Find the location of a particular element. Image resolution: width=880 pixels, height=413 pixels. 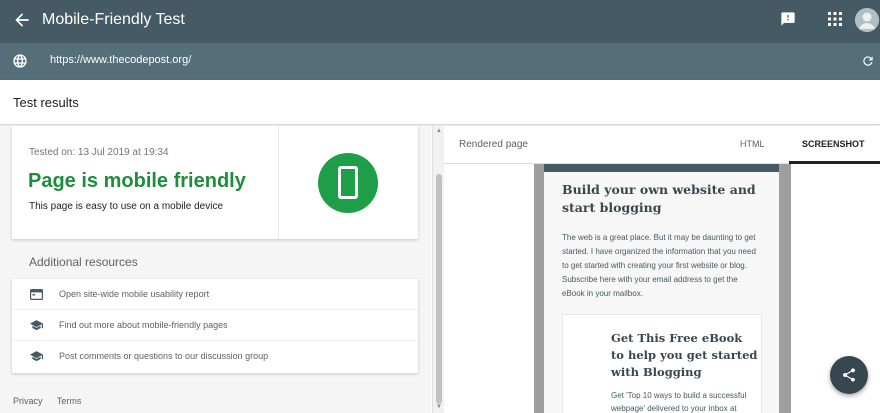

tested-url: https://www.thecodepost.org/ is located at coordinates (120, 60).